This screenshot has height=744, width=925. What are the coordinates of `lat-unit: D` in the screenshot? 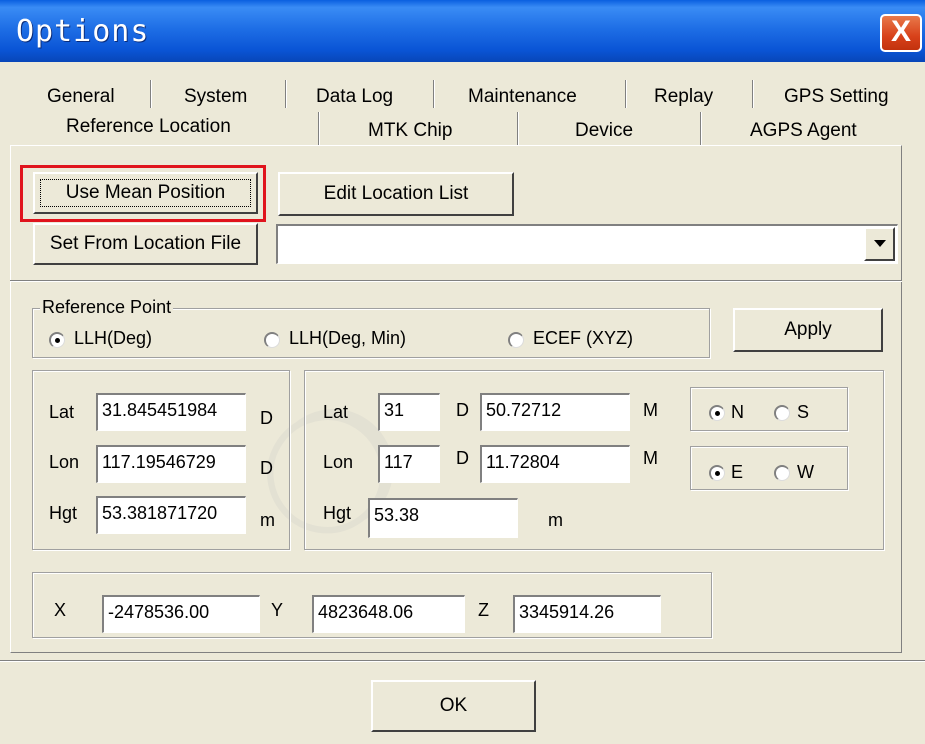 It's located at (266, 418).